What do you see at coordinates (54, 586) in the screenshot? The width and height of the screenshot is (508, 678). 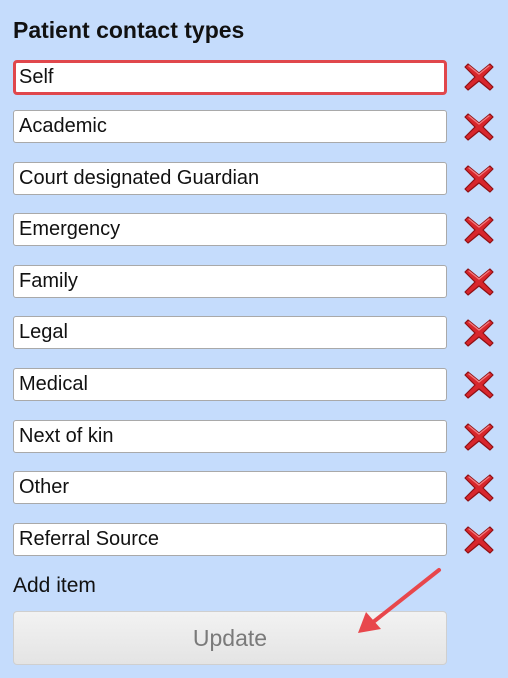 I see `add-item-link: Add item` at bounding box center [54, 586].